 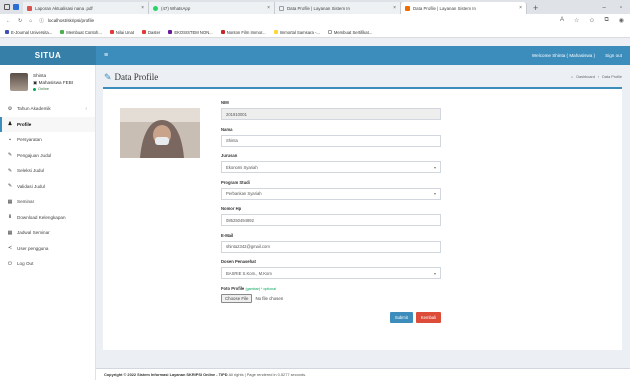 I want to click on sidebar-toggle-icon: ≡, so click(x=106, y=55).